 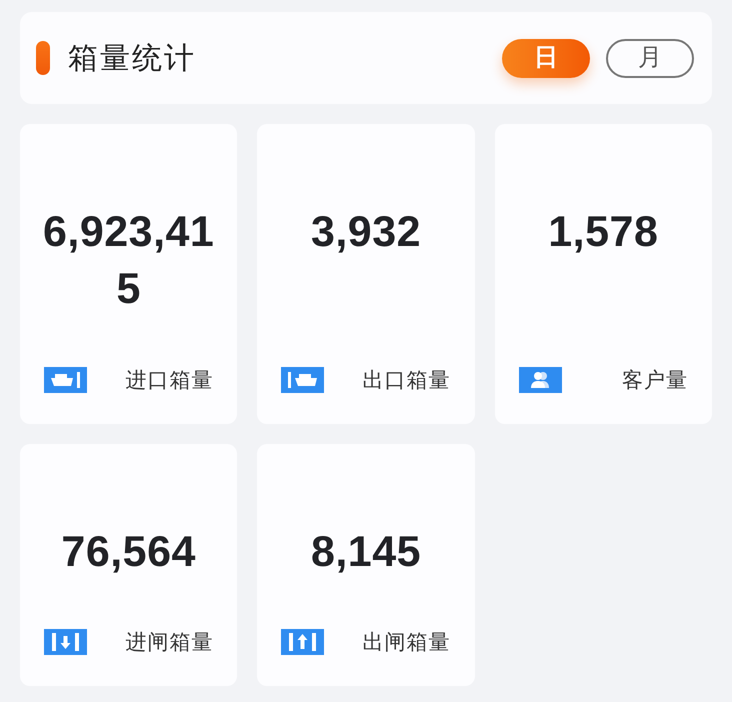 I want to click on stat-value: 76,564, so click(x=128, y=552).